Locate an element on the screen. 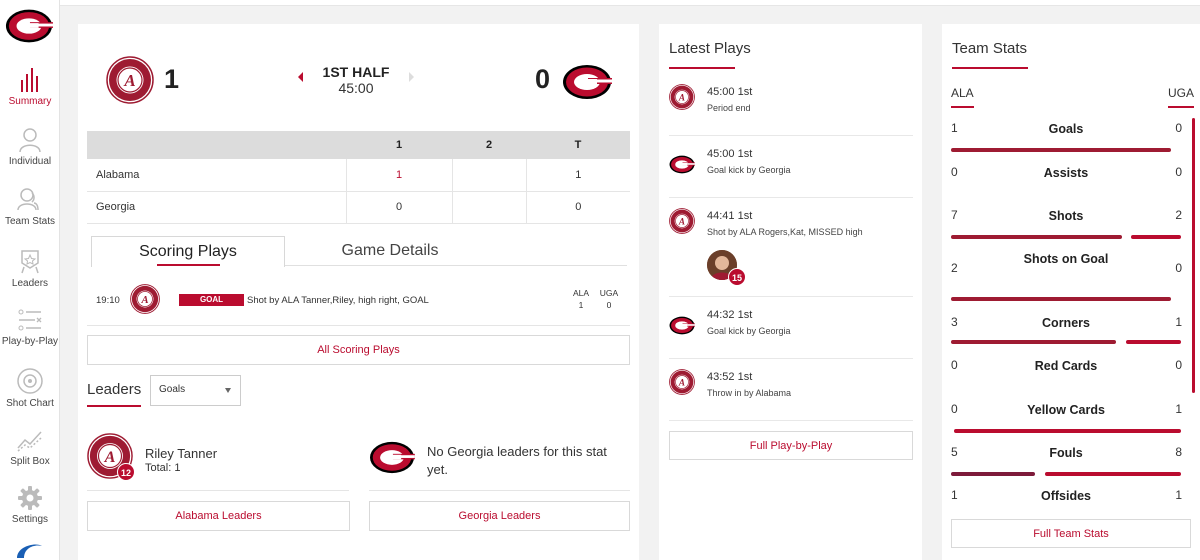 This screenshot has height=560, width=1200. uga-column-header: UGA is located at coordinates (1181, 93).